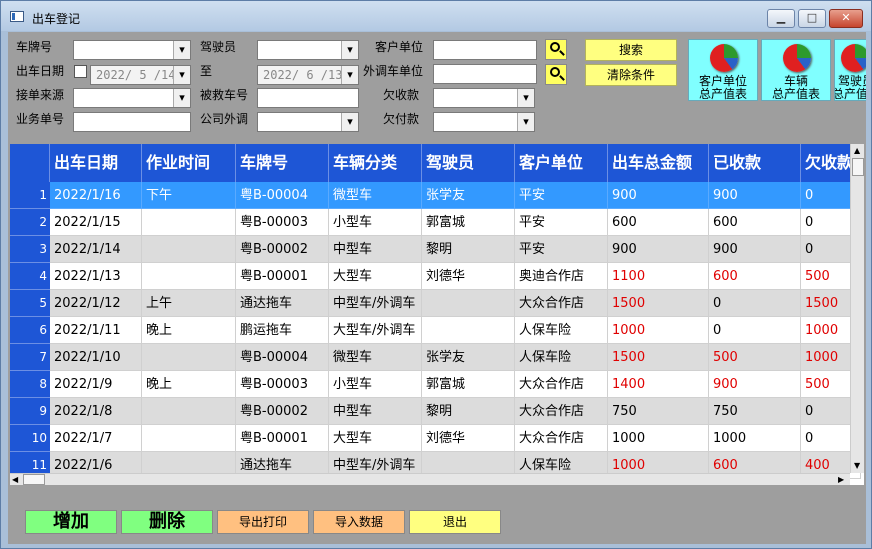 The height and width of the screenshot is (549, 872). What do you see at coordinates (857, 150) in the screenshot?
I see `scroll-up-icon: ▲` at bounding box center [857, 150].